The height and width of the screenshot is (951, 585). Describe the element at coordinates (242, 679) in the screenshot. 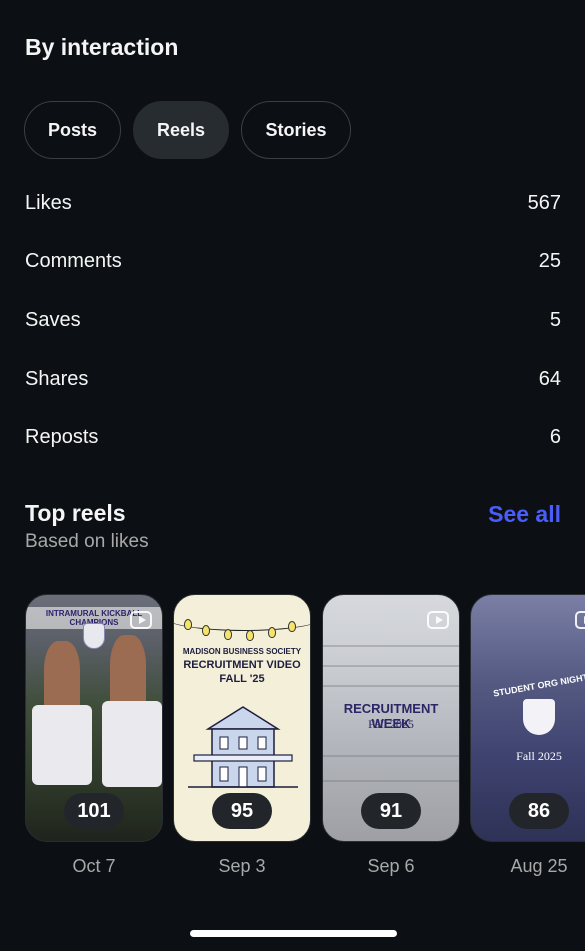

I see `thumbnail-caption: FALL '25` at that location.